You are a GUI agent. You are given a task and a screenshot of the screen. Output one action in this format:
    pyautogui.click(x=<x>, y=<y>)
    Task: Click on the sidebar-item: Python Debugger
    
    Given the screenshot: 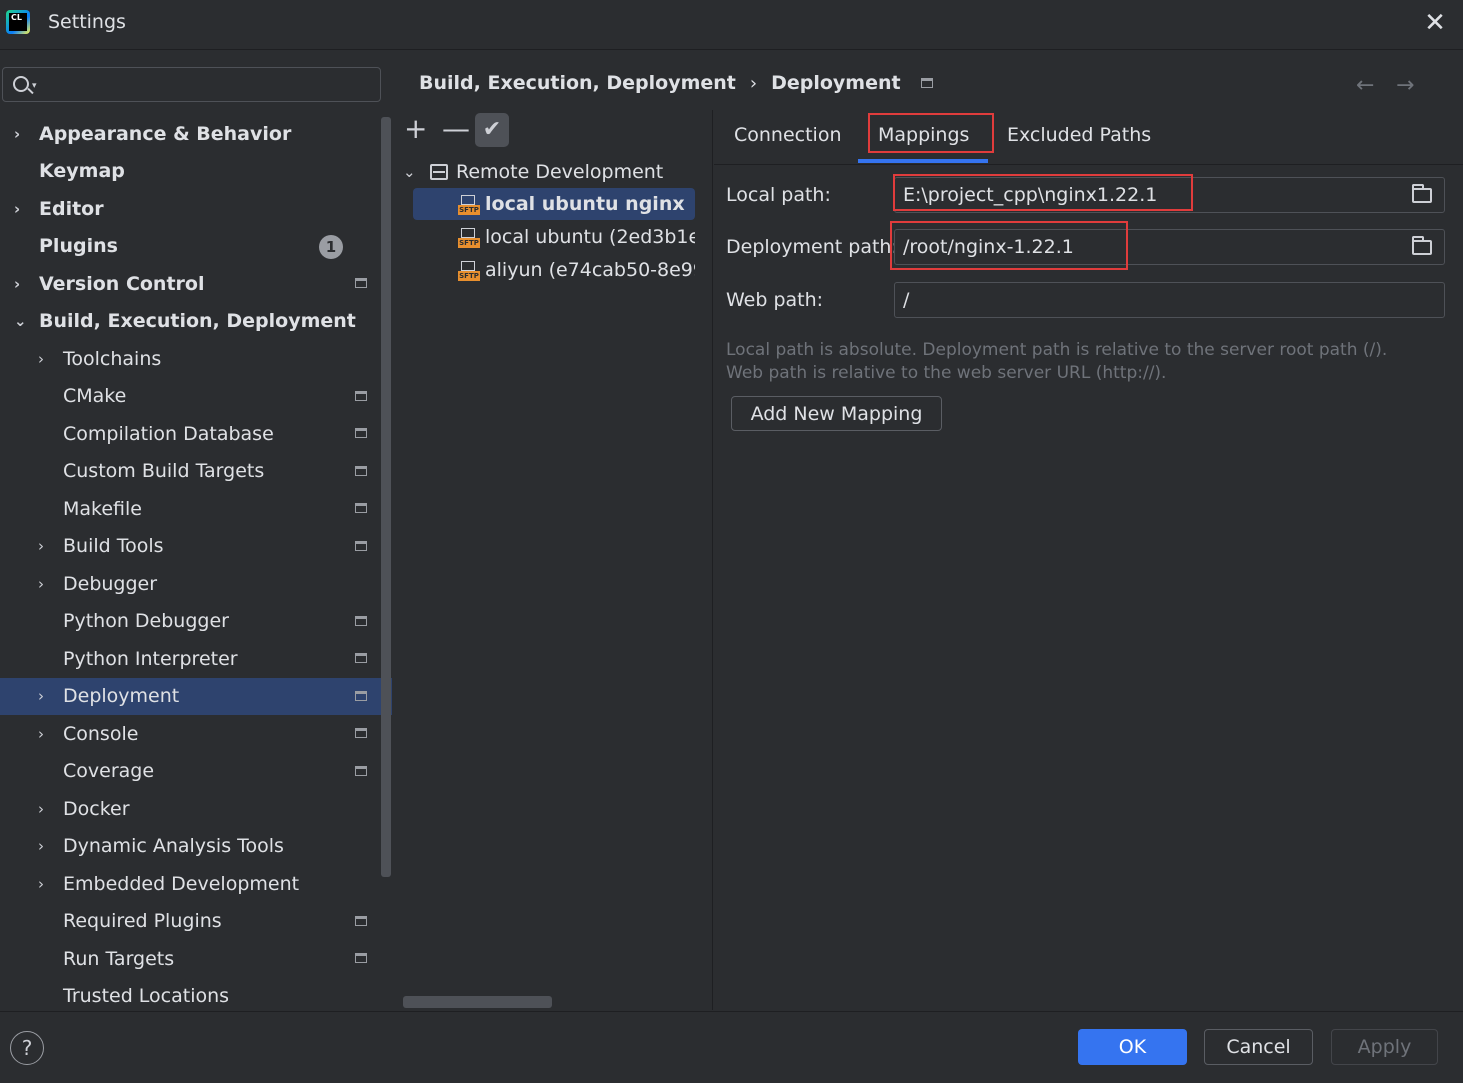 What is the action you would take?
    pyautogui.click(x=190, y=622)
    